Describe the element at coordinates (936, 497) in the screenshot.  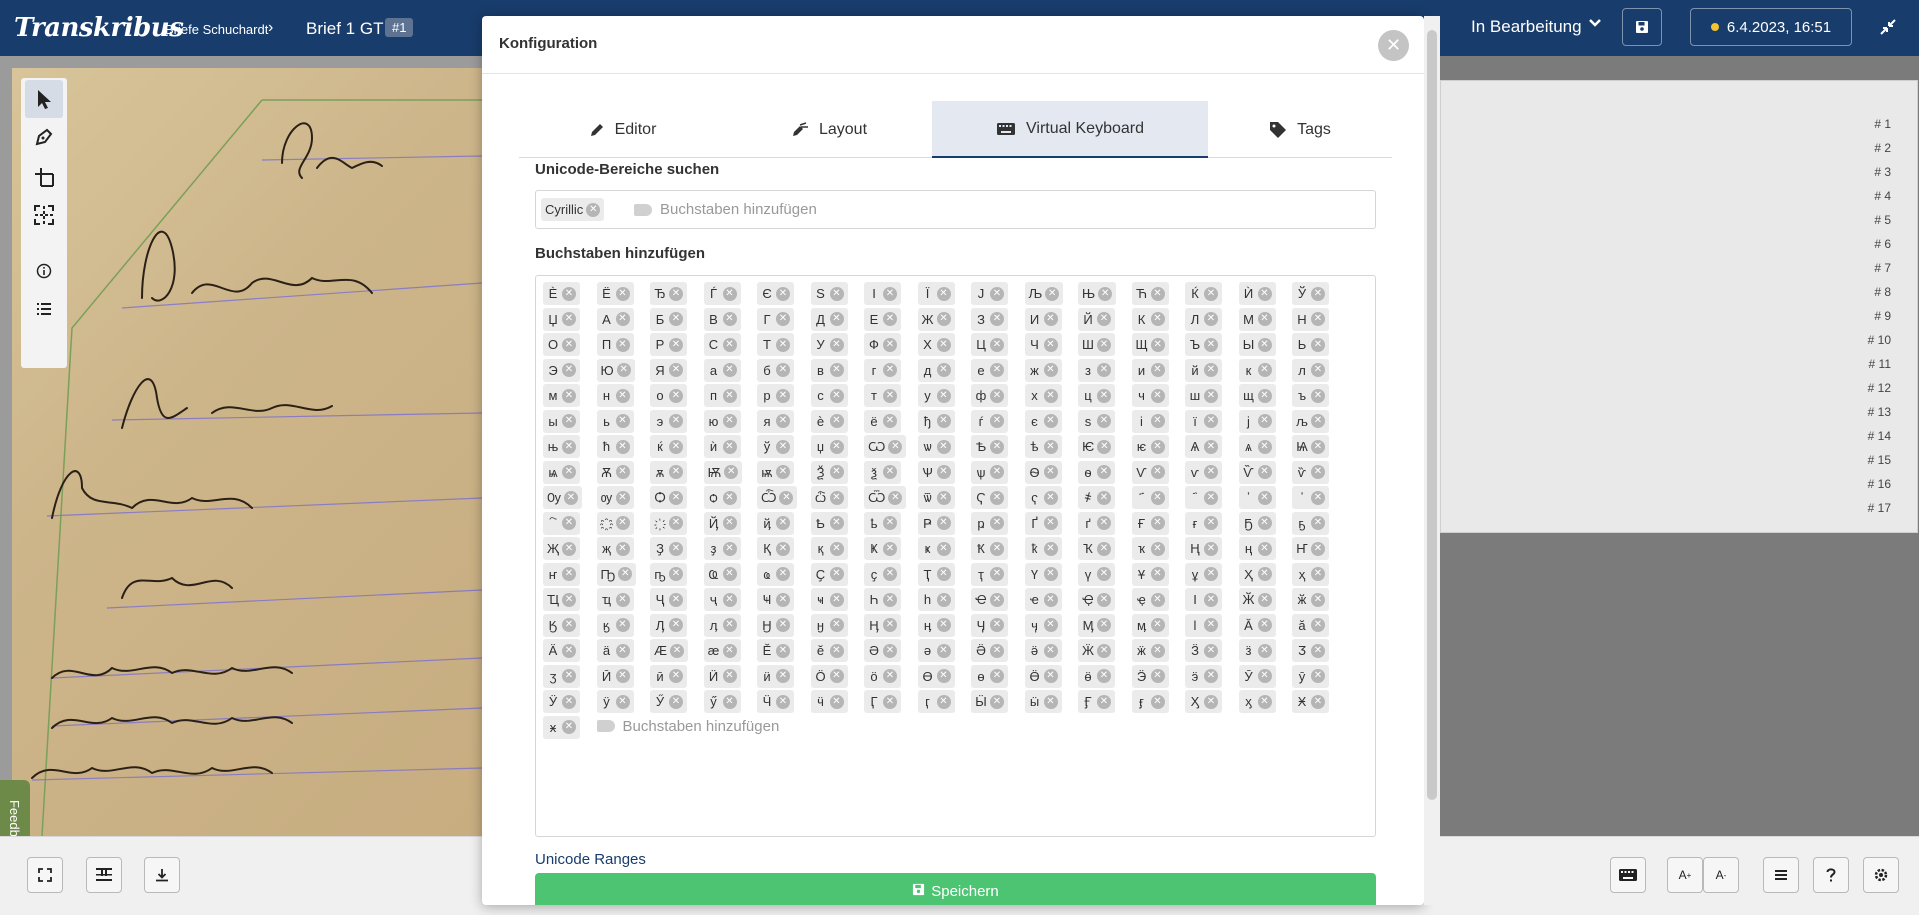
I see `letter-chip: ѿ ✕` at that location.